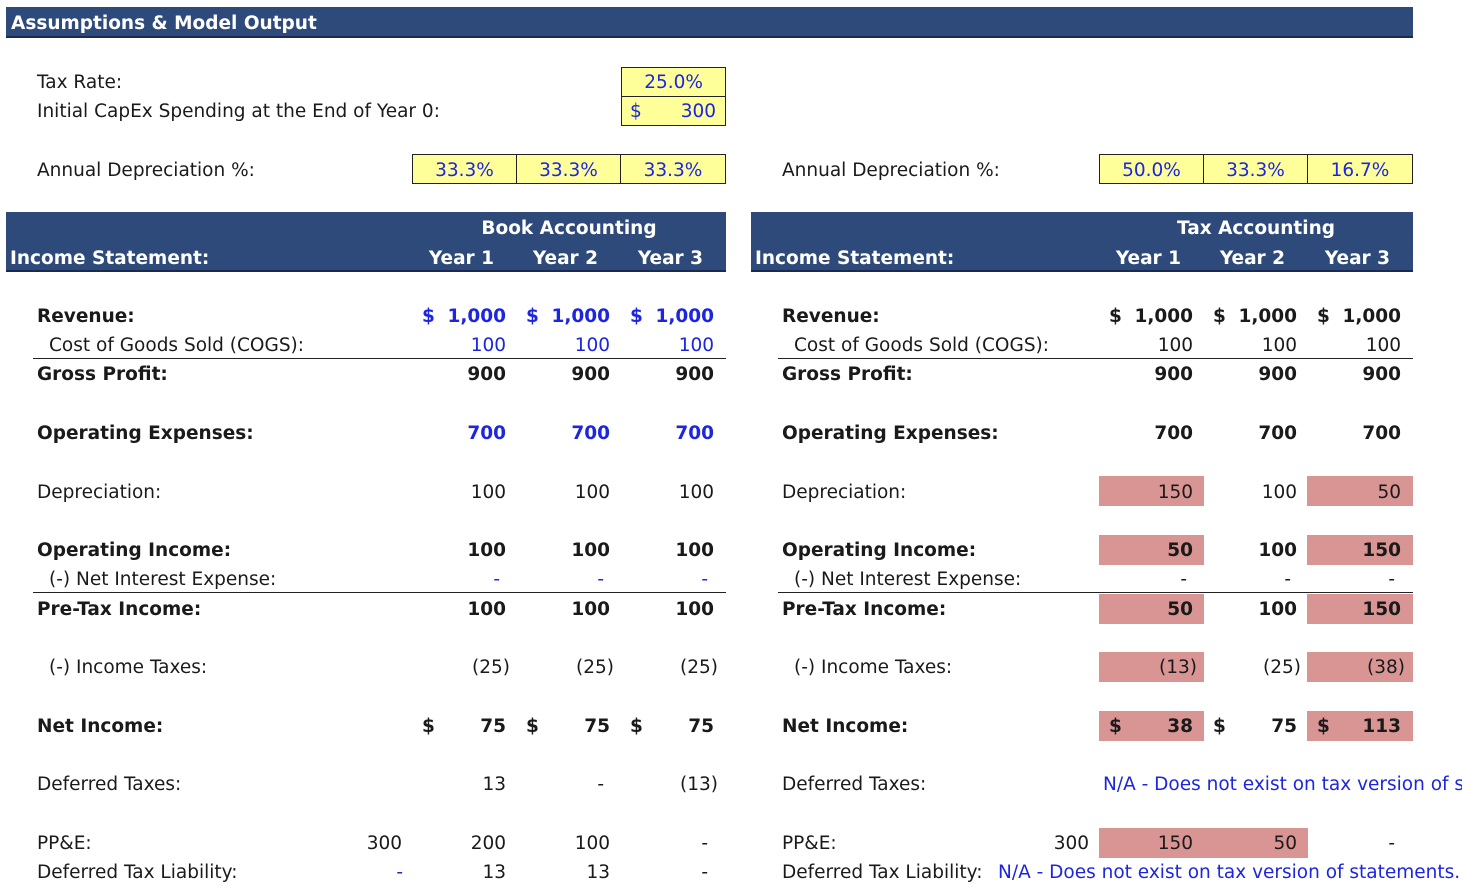  What do you see at coordinates (1175, 345) in the screenshot?
I see `tax-cogs-value-1: 100` at bounding box center [1175, 345].